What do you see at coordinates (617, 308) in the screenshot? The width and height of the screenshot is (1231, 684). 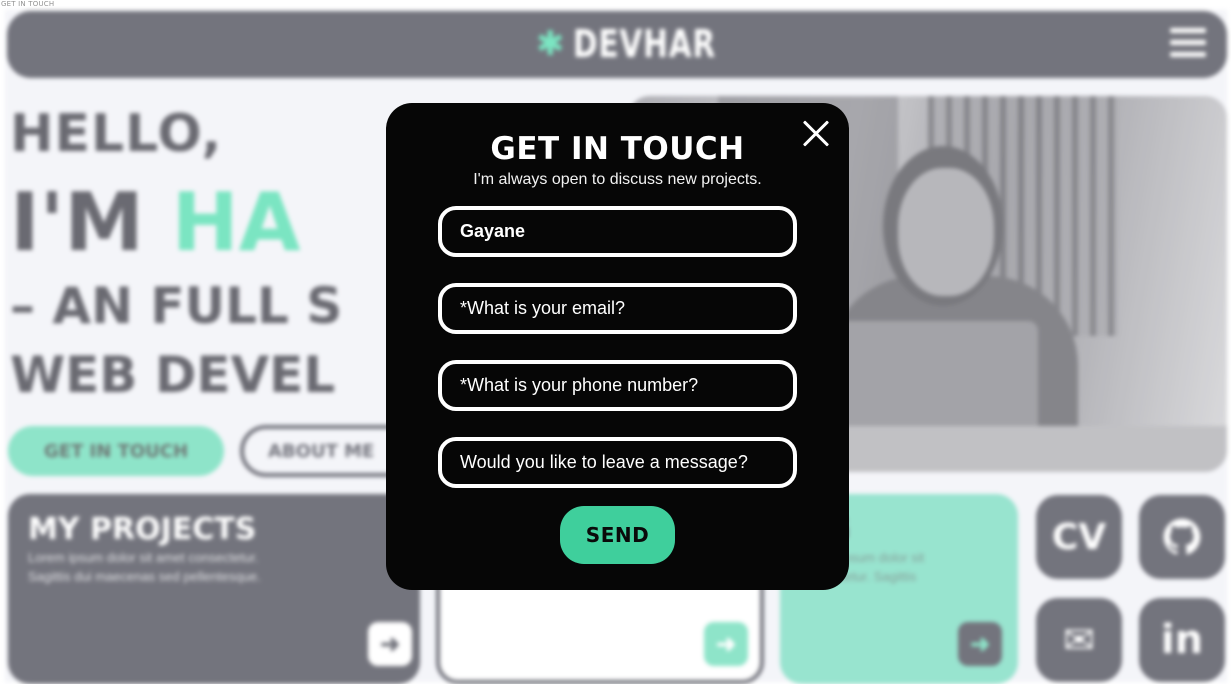 I see `email-field` at bounding box center [617, 308].